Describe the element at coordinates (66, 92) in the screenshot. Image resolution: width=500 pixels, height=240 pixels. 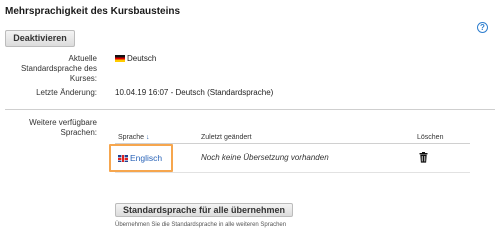
I see `last-change-label: Letzte Änderung:` at that location.